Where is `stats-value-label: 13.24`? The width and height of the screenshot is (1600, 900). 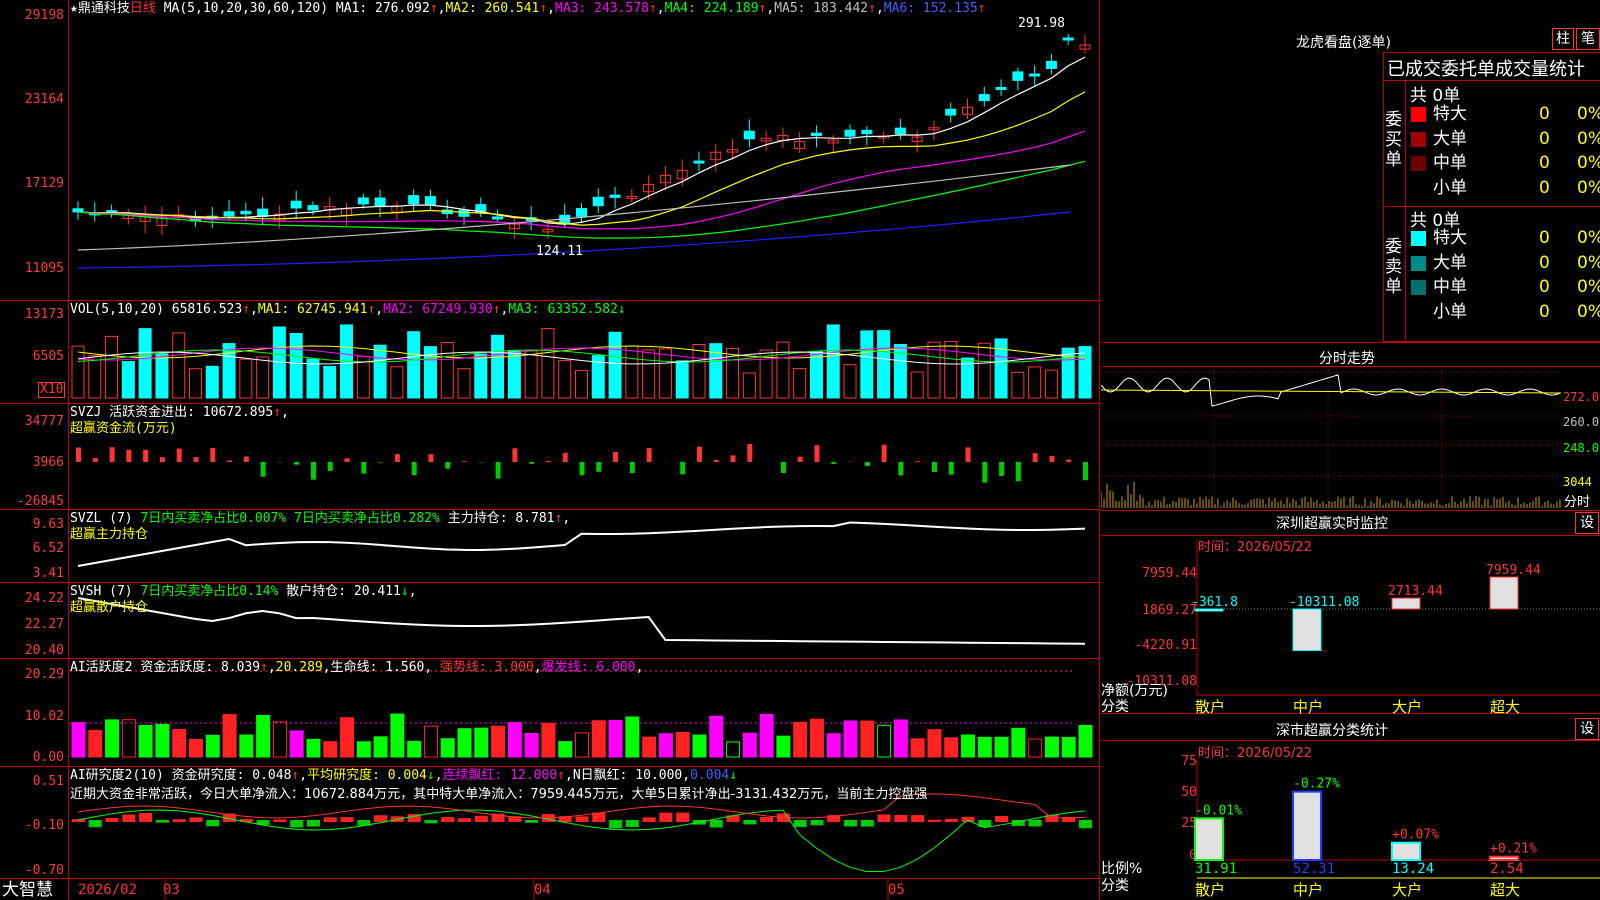 stats-value-label: 13.24 is located at coordinates (1413, 869).